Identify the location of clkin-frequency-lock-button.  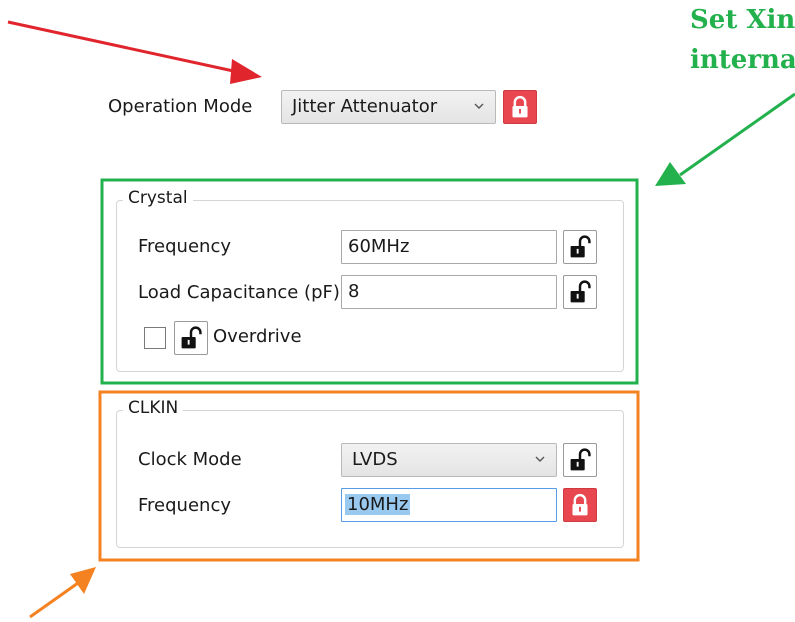
(580, 505).